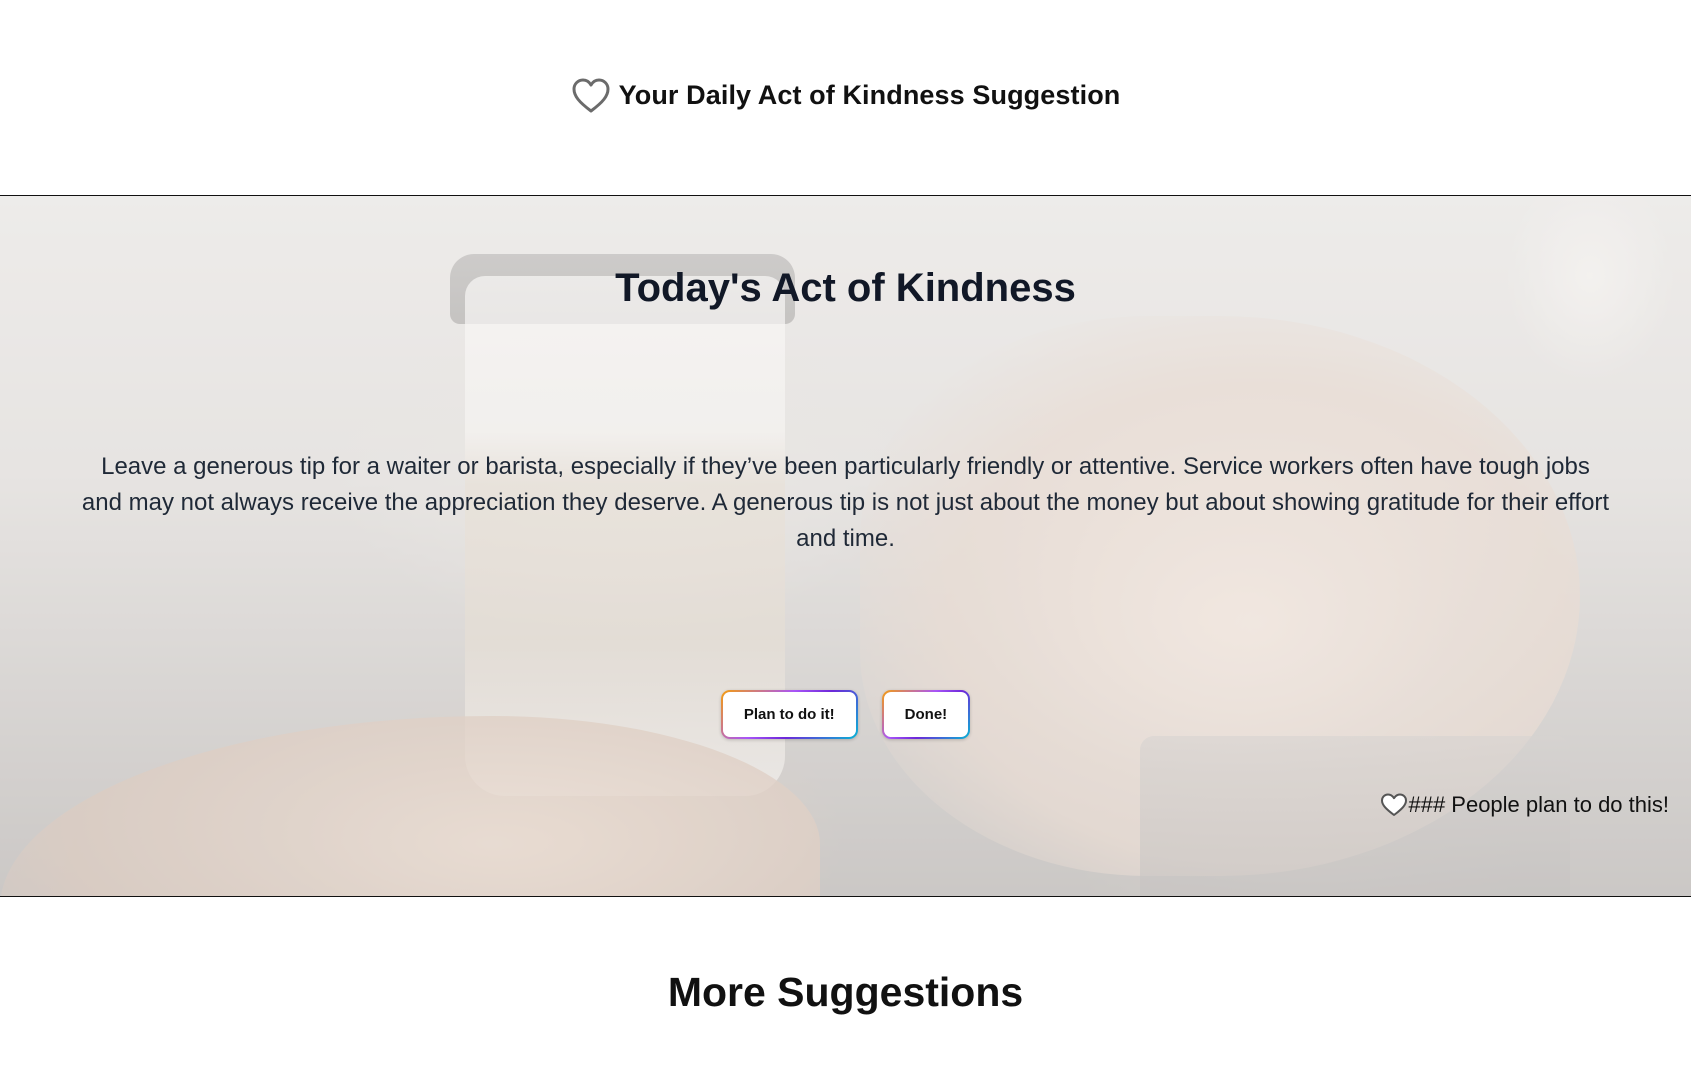 Image resolution: width=1691 pixels, height=1076 pixels. I want to click on people-count: ### People plan to do this!, so click(1524, 805).